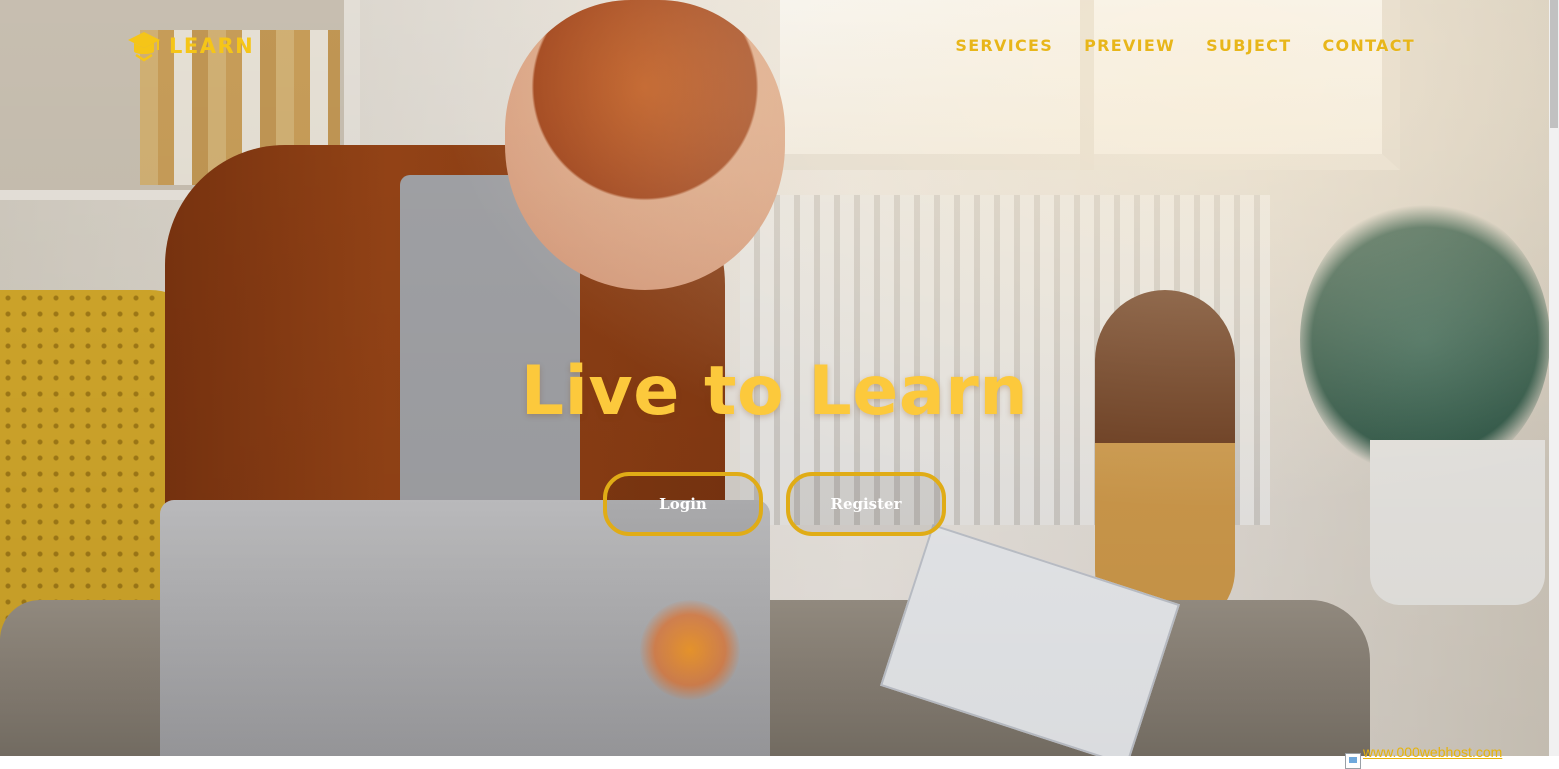 This screenshot has height=769, width=1559. What do you see at coordinates (683, 504) in the screenshot?
I see `login-button: Login` at bounding box center [683, 504].